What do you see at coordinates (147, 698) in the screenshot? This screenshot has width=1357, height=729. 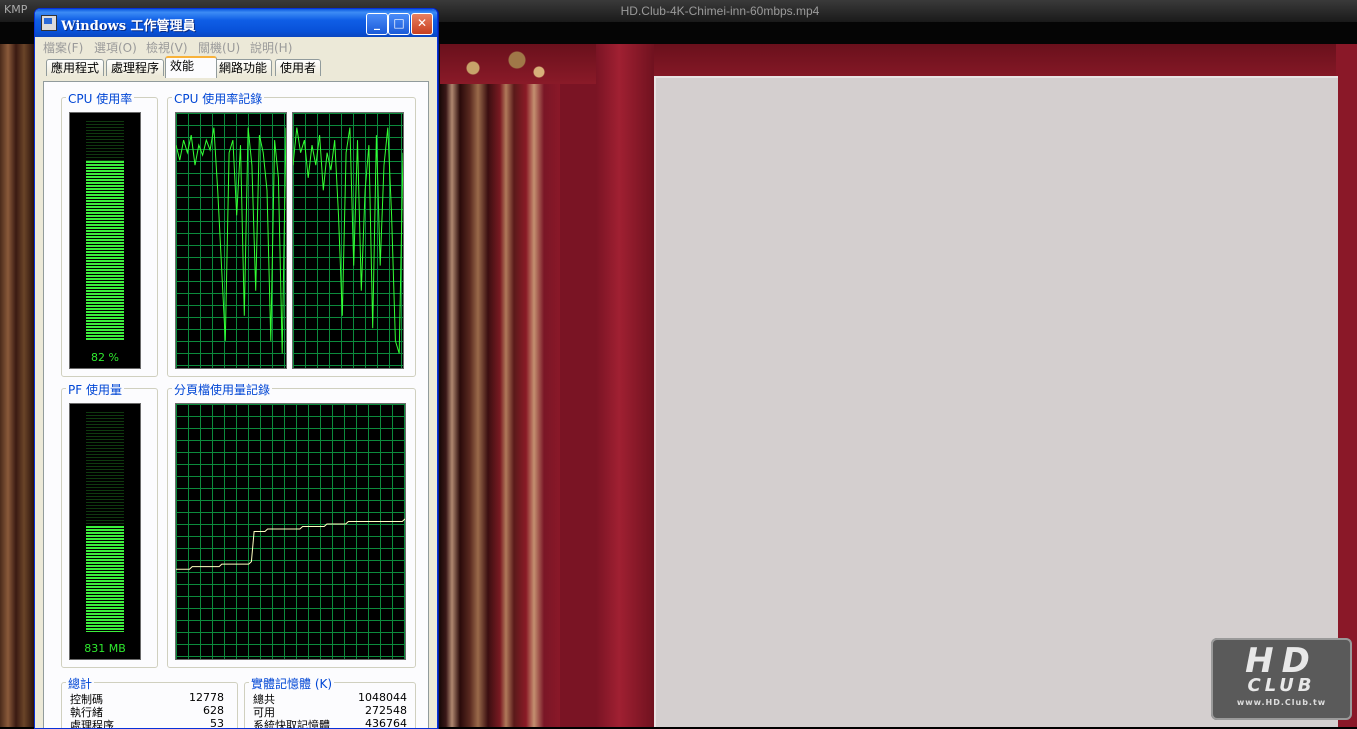 I see `totals-row: 控制碼 12778` at bounding box center [147, 698].